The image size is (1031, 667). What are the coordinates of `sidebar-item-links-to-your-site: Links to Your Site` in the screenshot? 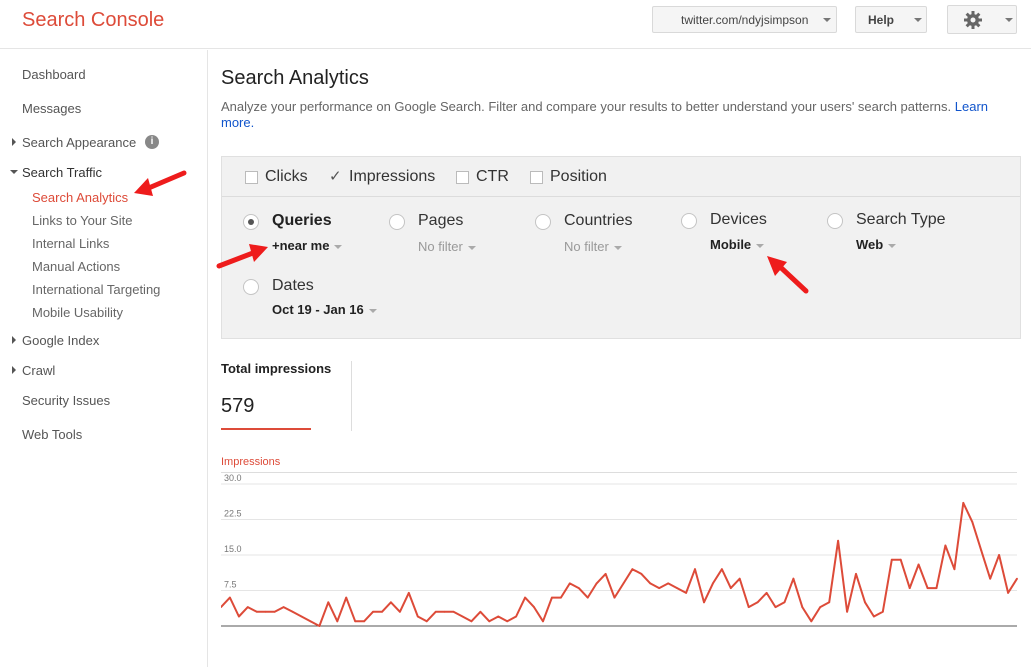 It's located at (82, 220).